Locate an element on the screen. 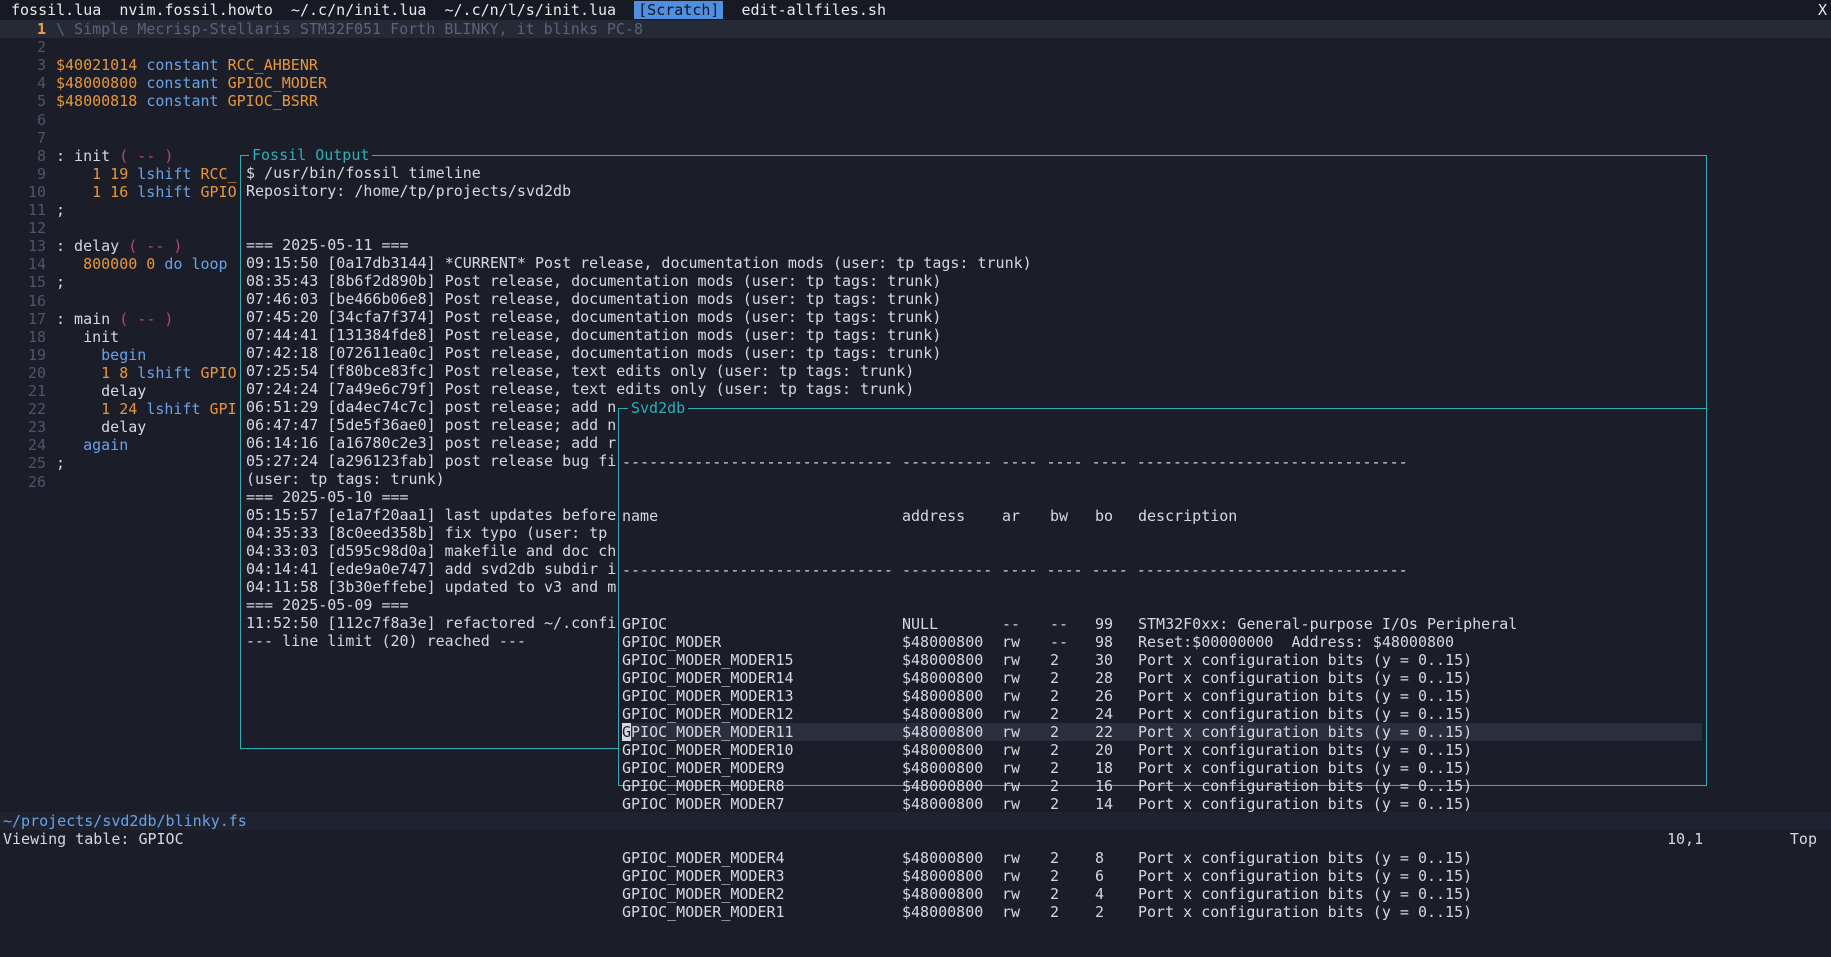 The width and height of the screenshot is (1831, 957). line-code: delay is located at coordinates (101, 391).